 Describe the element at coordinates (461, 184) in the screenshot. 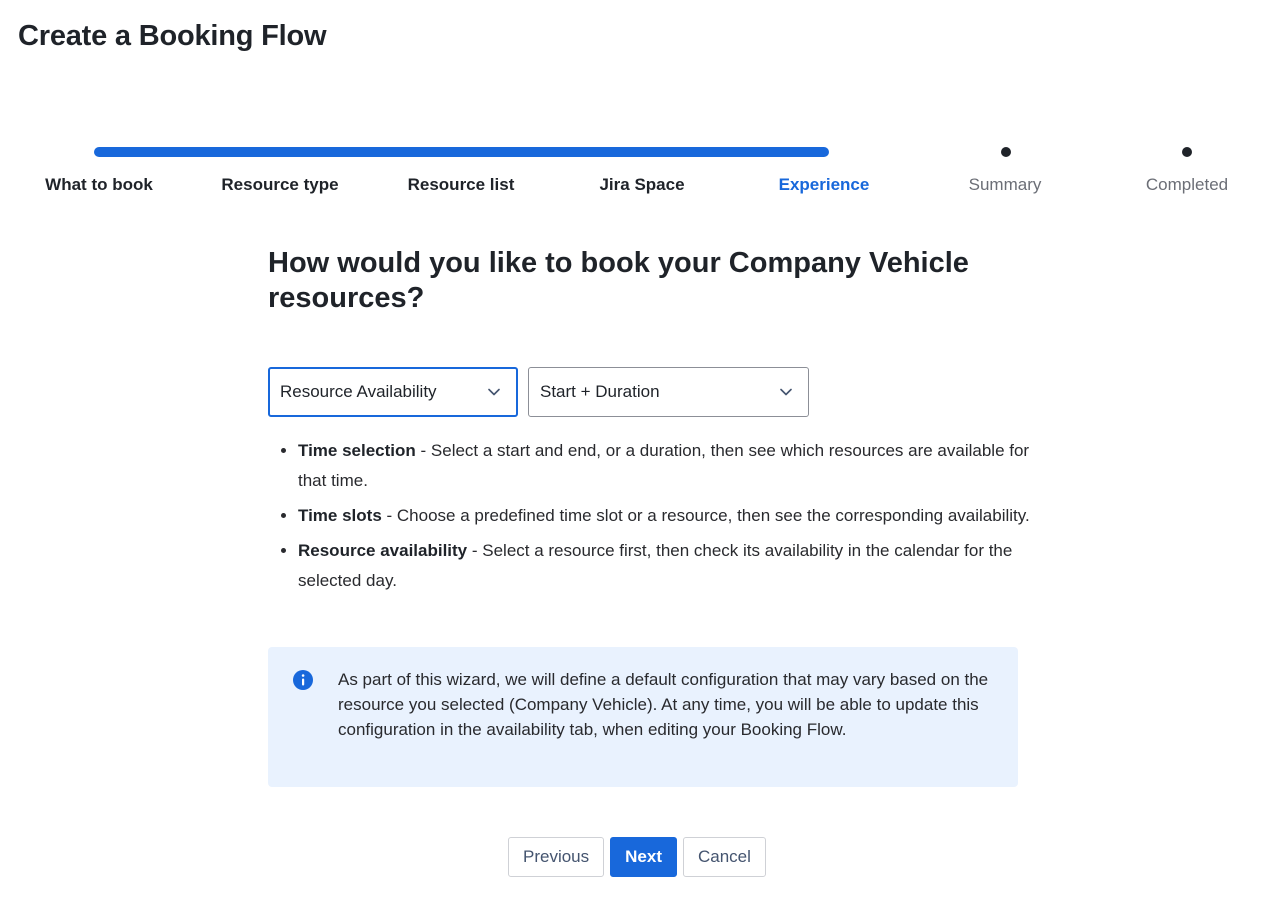

I see `step-resource-list: Resource list` at that location.